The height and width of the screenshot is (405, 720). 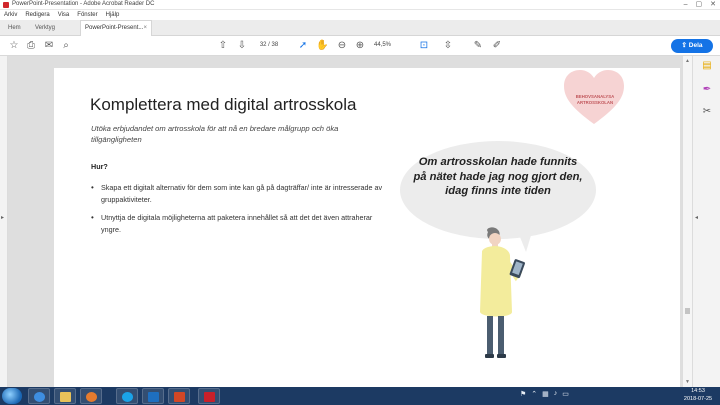 What do you see at coordinates (595, 99) in the screenshot?
I see `heart-label: BEHOVSANALYSA ARTROSSKOLAN` at bounding box center [595, 99].